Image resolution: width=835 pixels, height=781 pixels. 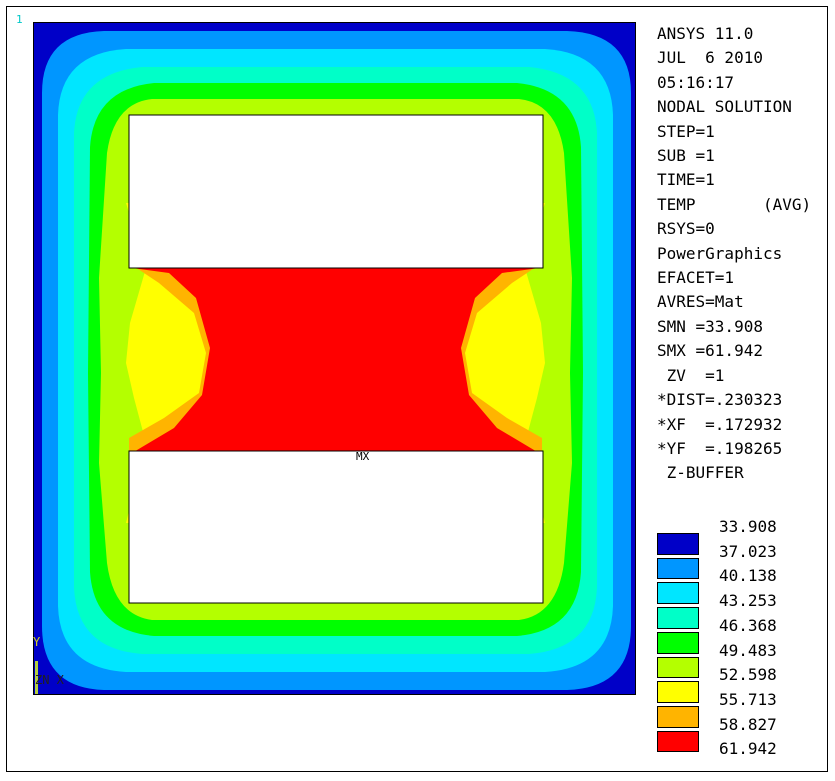 I want to click on info-line: *DIST=.230323, so click(x=720, y=400).